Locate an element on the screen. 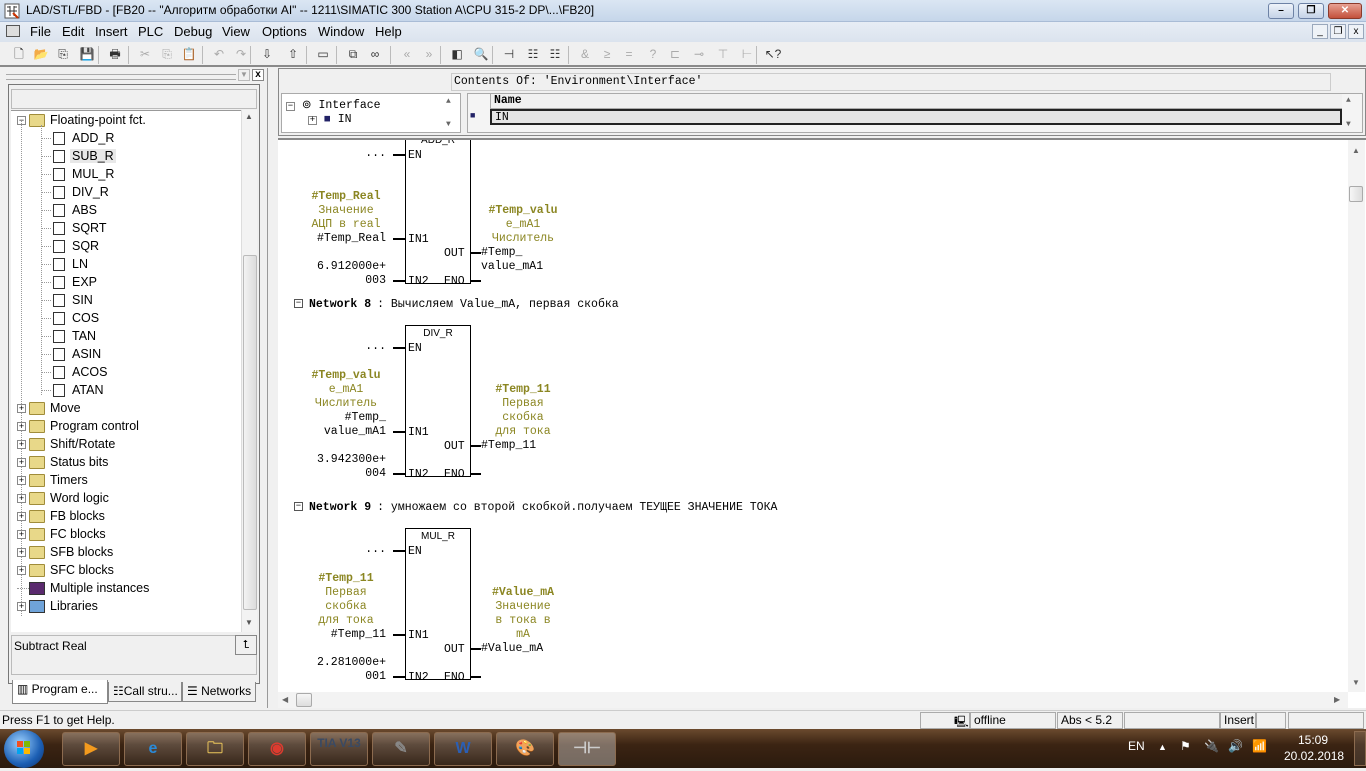 The image size is (1366, 771). collapse-network-icon: − is located at coordinates (298, 507).